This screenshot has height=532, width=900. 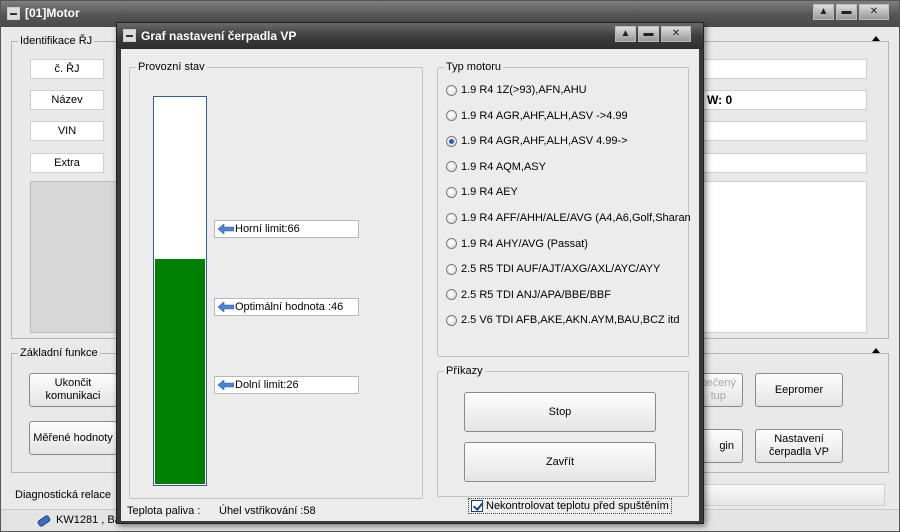 What do you see at coordinates (503, 166) in the screenshot?
I see `engine-type-label: 1.9 R4 AQM,ASY` at bounding box center [503, 166].